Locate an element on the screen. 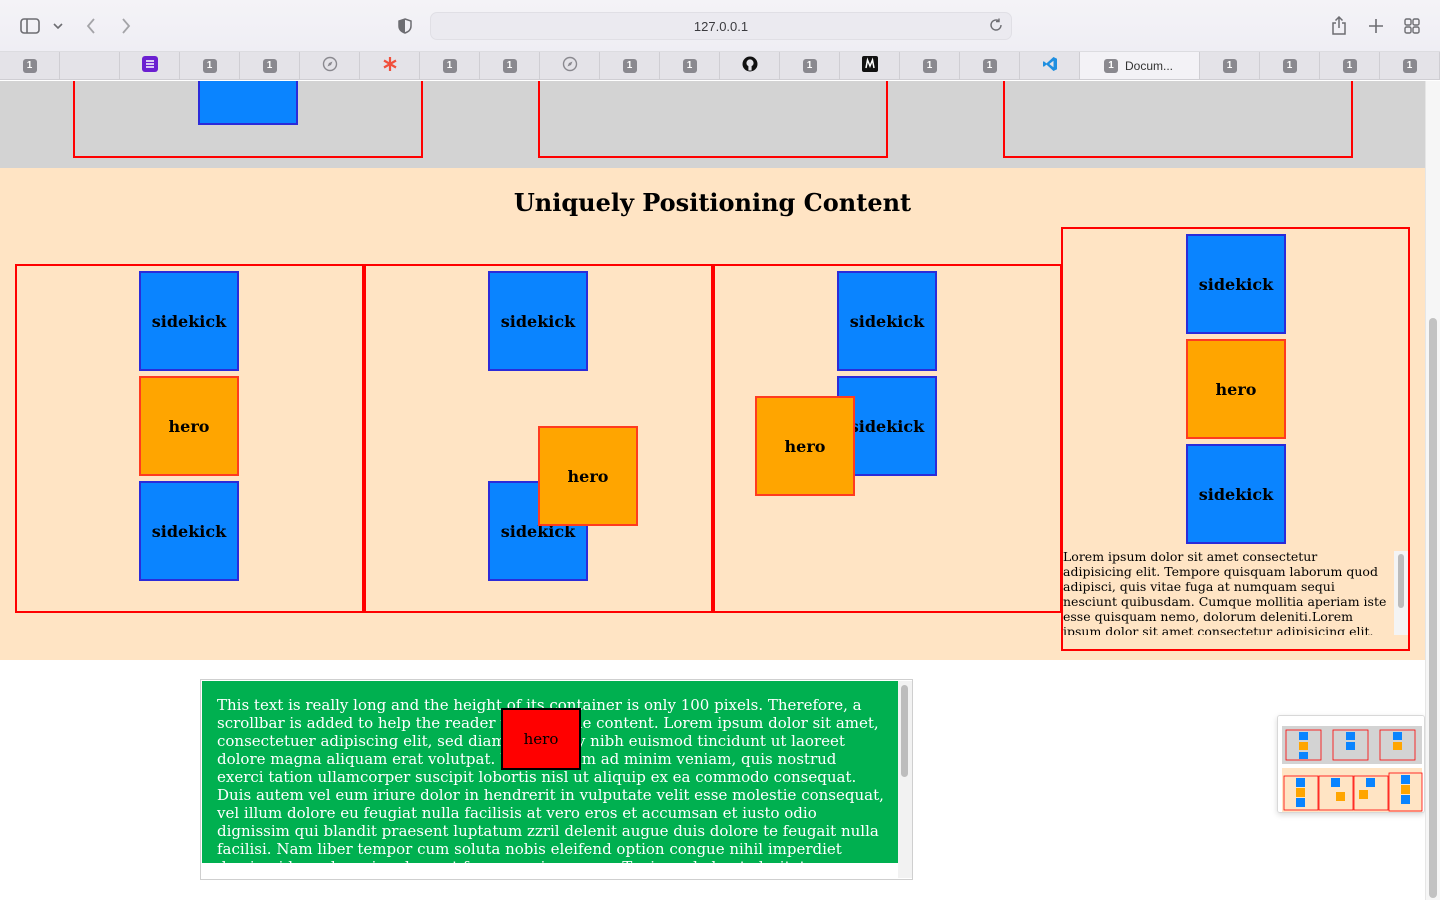 This screenshot has height=900, width=1440. page-minimap-thumbnail is located at coordinates (1351, 764).